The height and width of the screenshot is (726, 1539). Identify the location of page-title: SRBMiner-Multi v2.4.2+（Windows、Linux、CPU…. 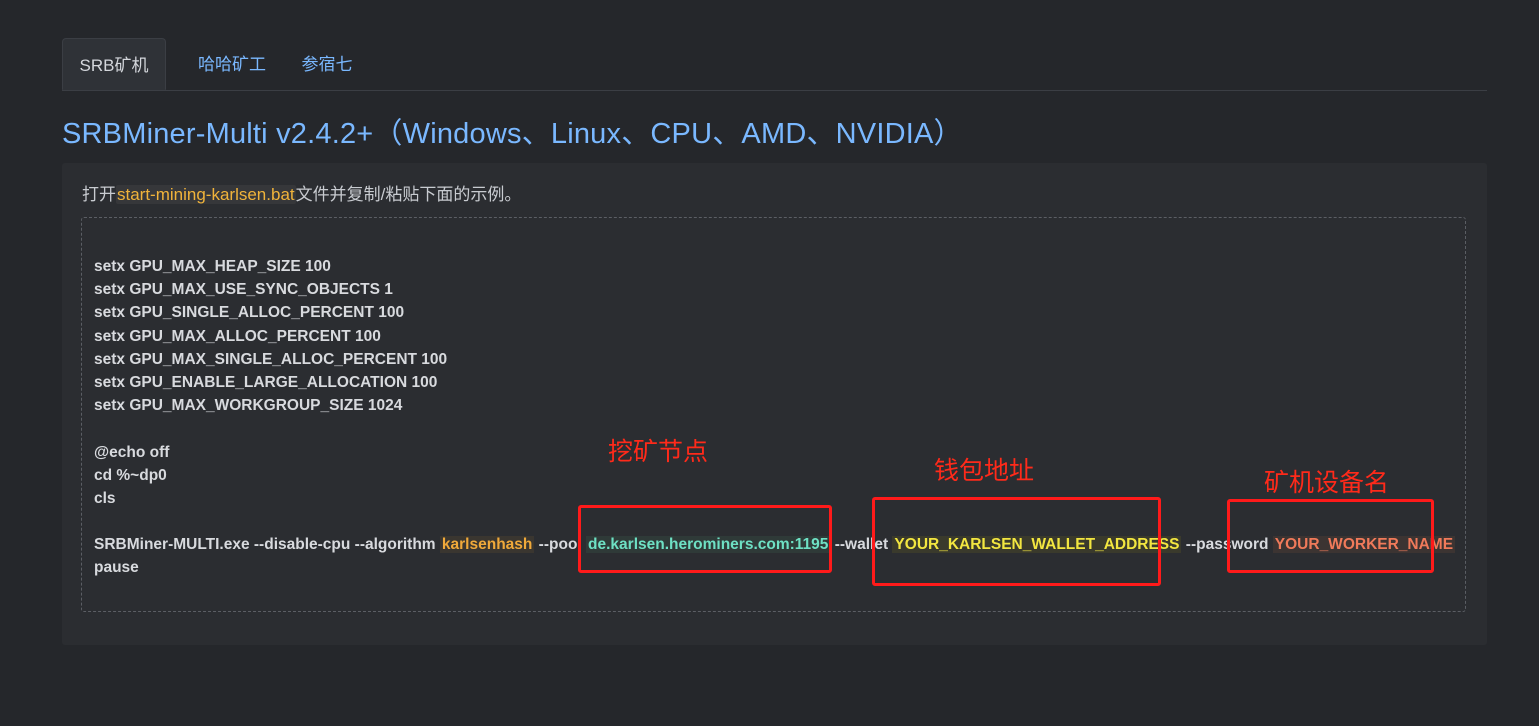
(512, 134).